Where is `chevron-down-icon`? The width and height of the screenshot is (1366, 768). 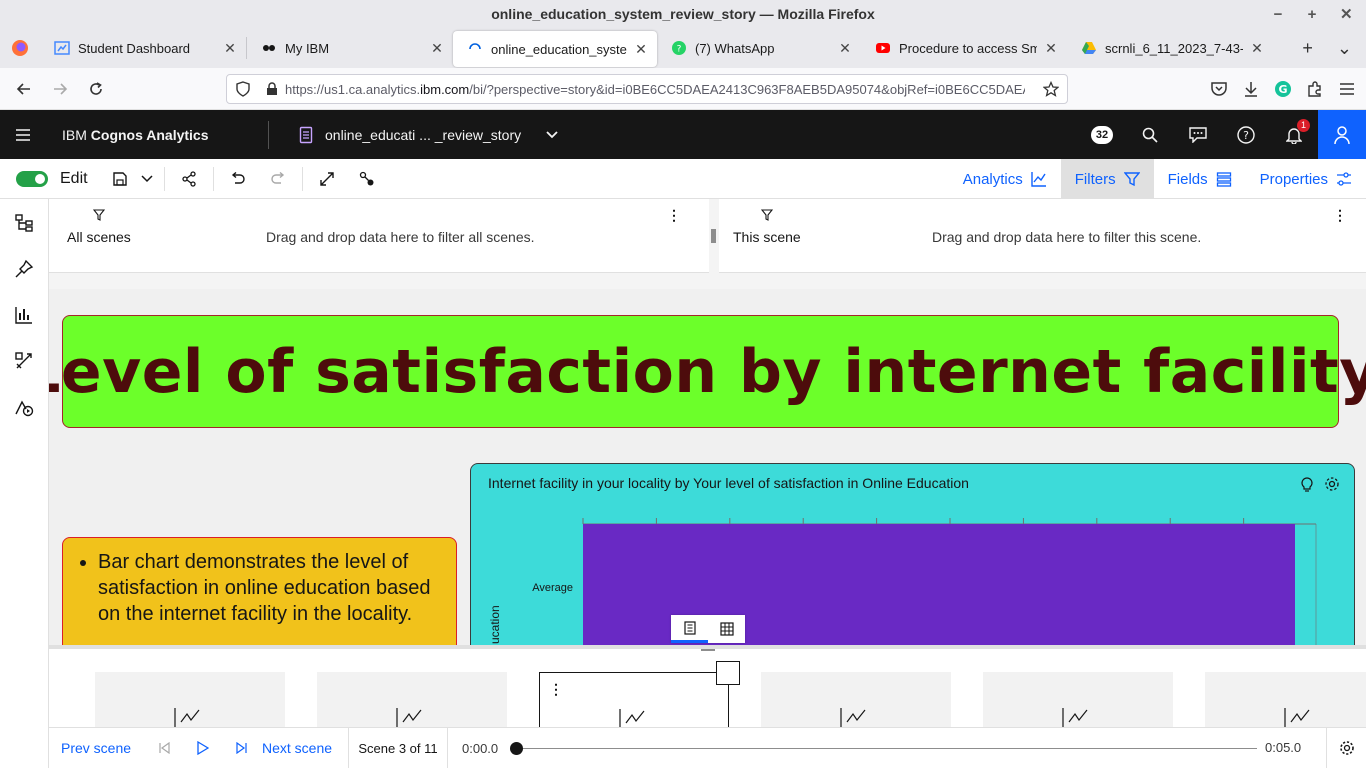
chevron-down-icon is located at coordinates (552, 135).